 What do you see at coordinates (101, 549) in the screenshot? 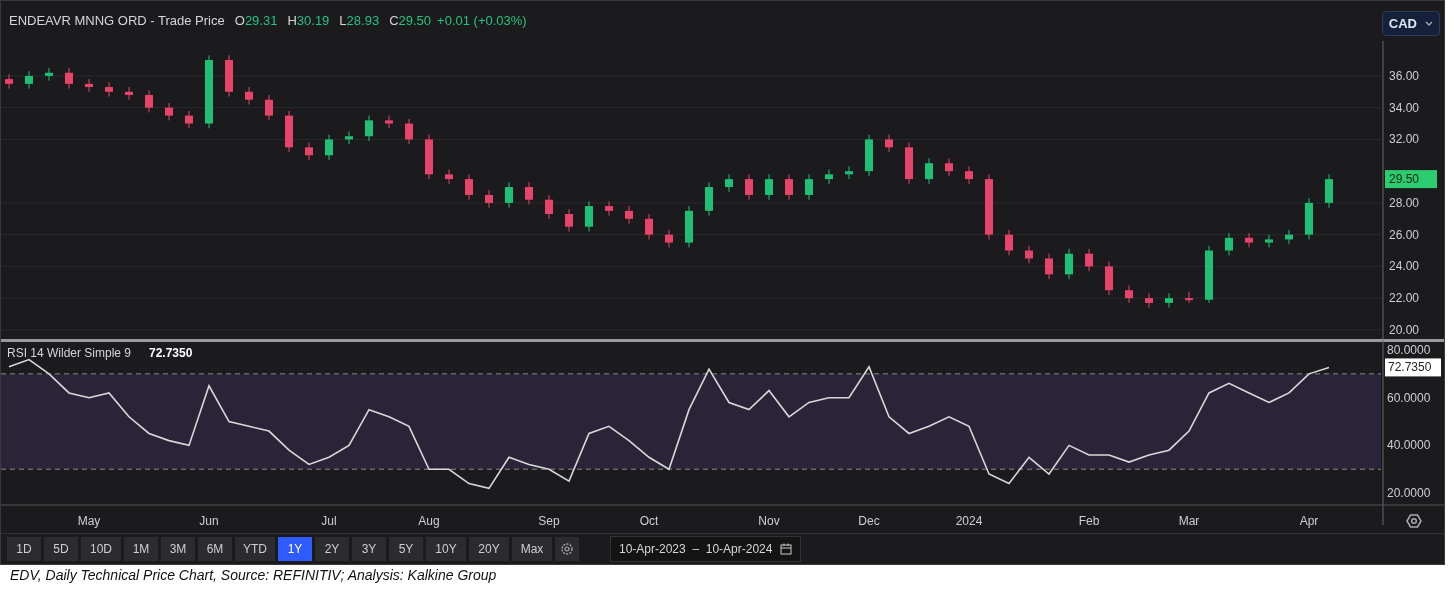
I see `range-tab: 10D` at bounding box center [101, 549].